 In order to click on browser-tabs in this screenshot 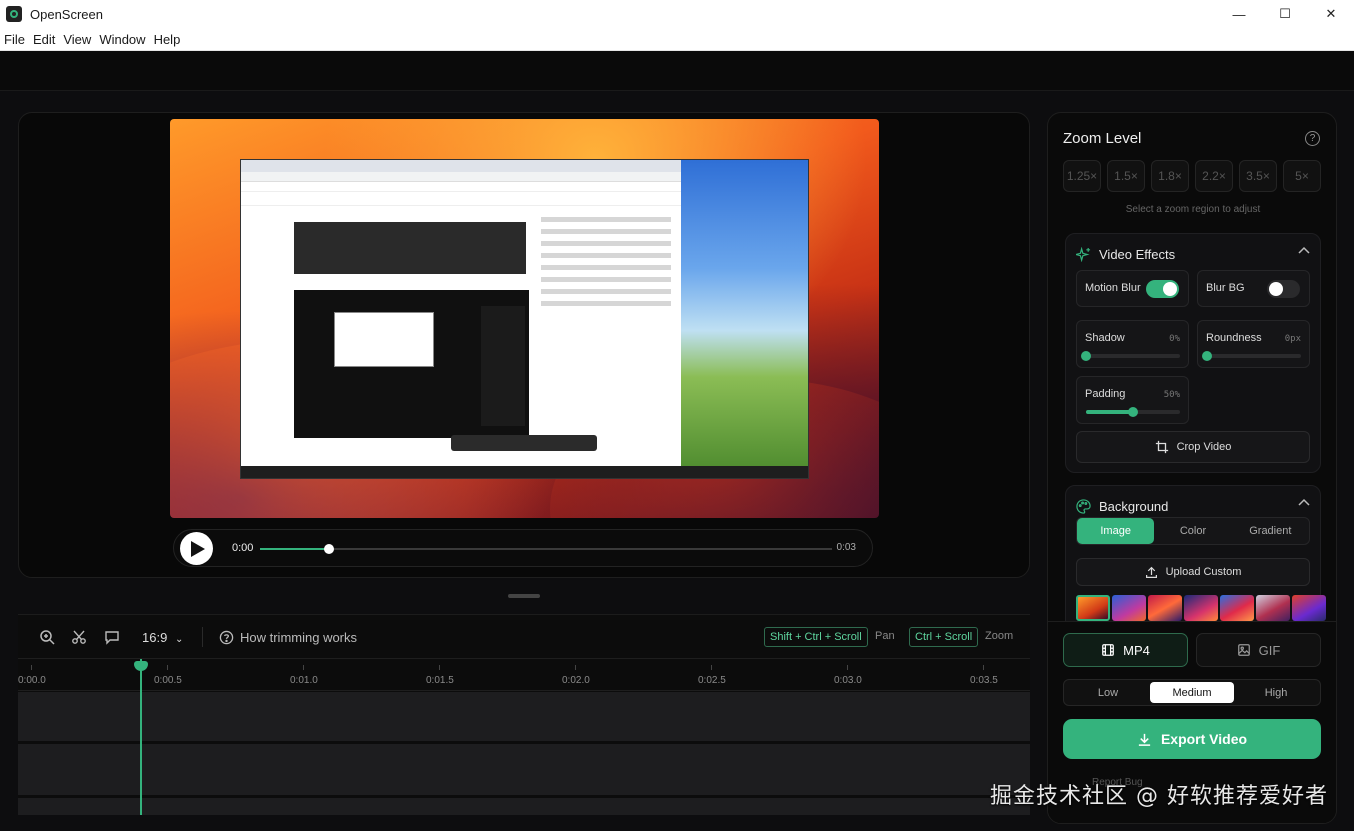, I will do `click(461, 166)`.